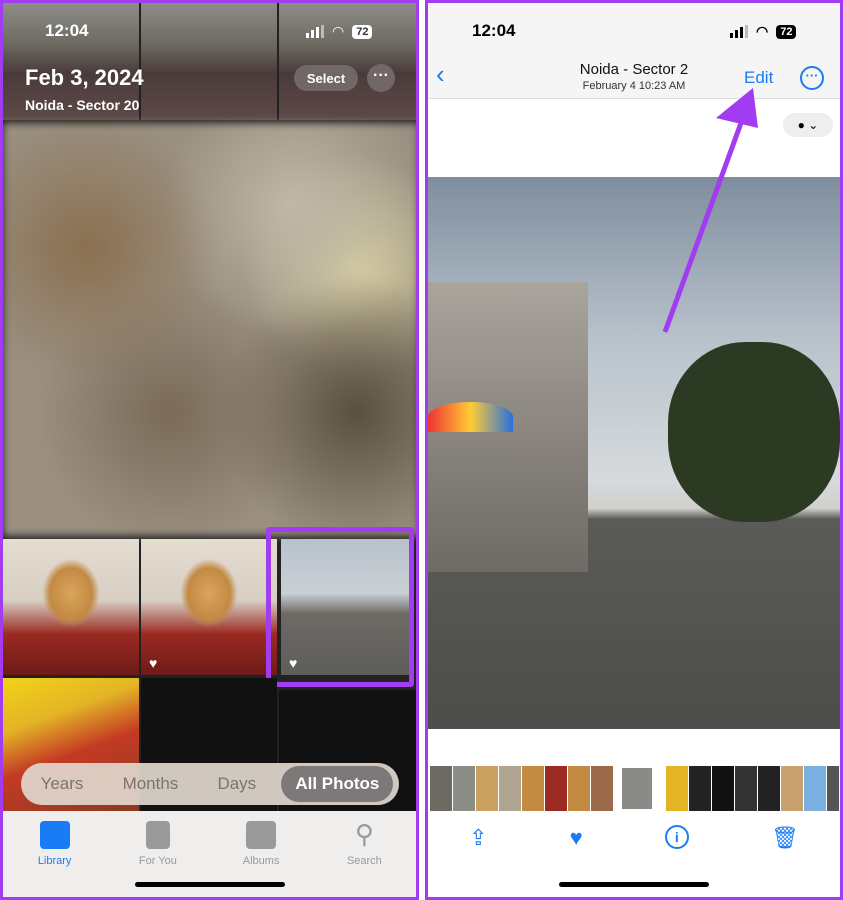 The height and width of the screenshot is (900, 843). What do you see at coordinates (705, 222) in the screenshot?
I see `arrow-shaft` at bounding box center [705, 222].